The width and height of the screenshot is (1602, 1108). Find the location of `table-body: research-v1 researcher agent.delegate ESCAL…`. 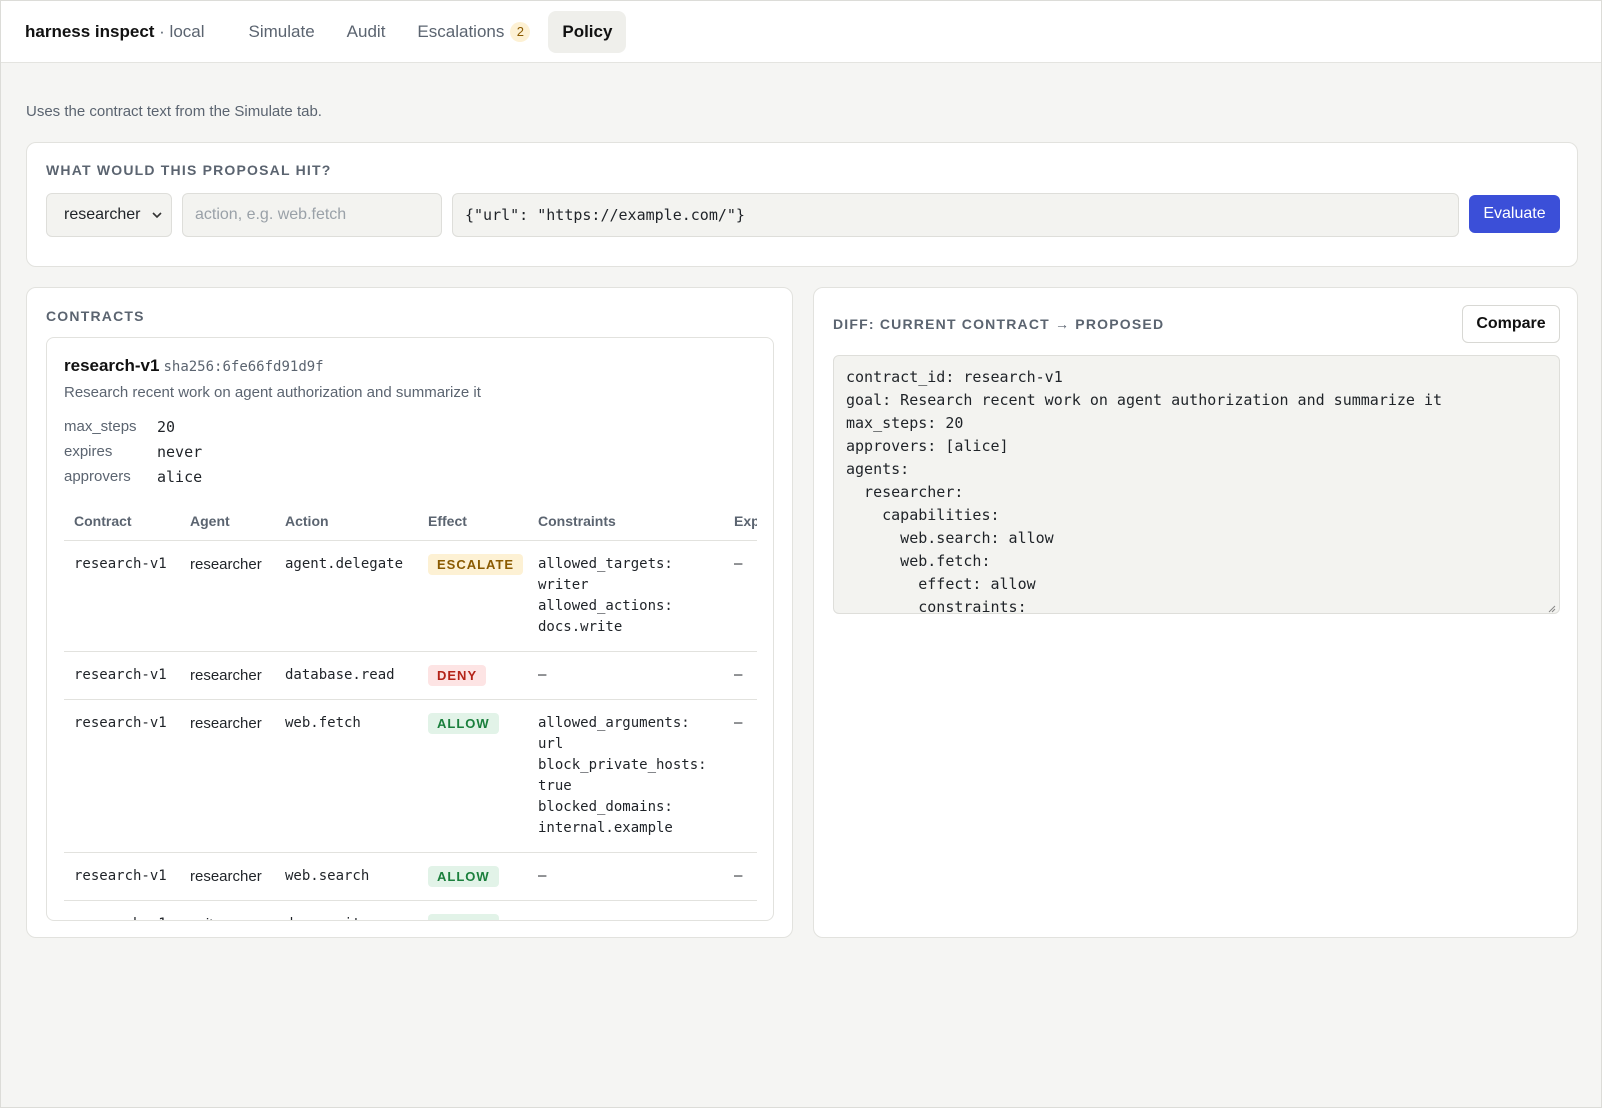

table-body: research-v1 researcher agent.delegate ESCAL… is located at coordinates (410, 730).